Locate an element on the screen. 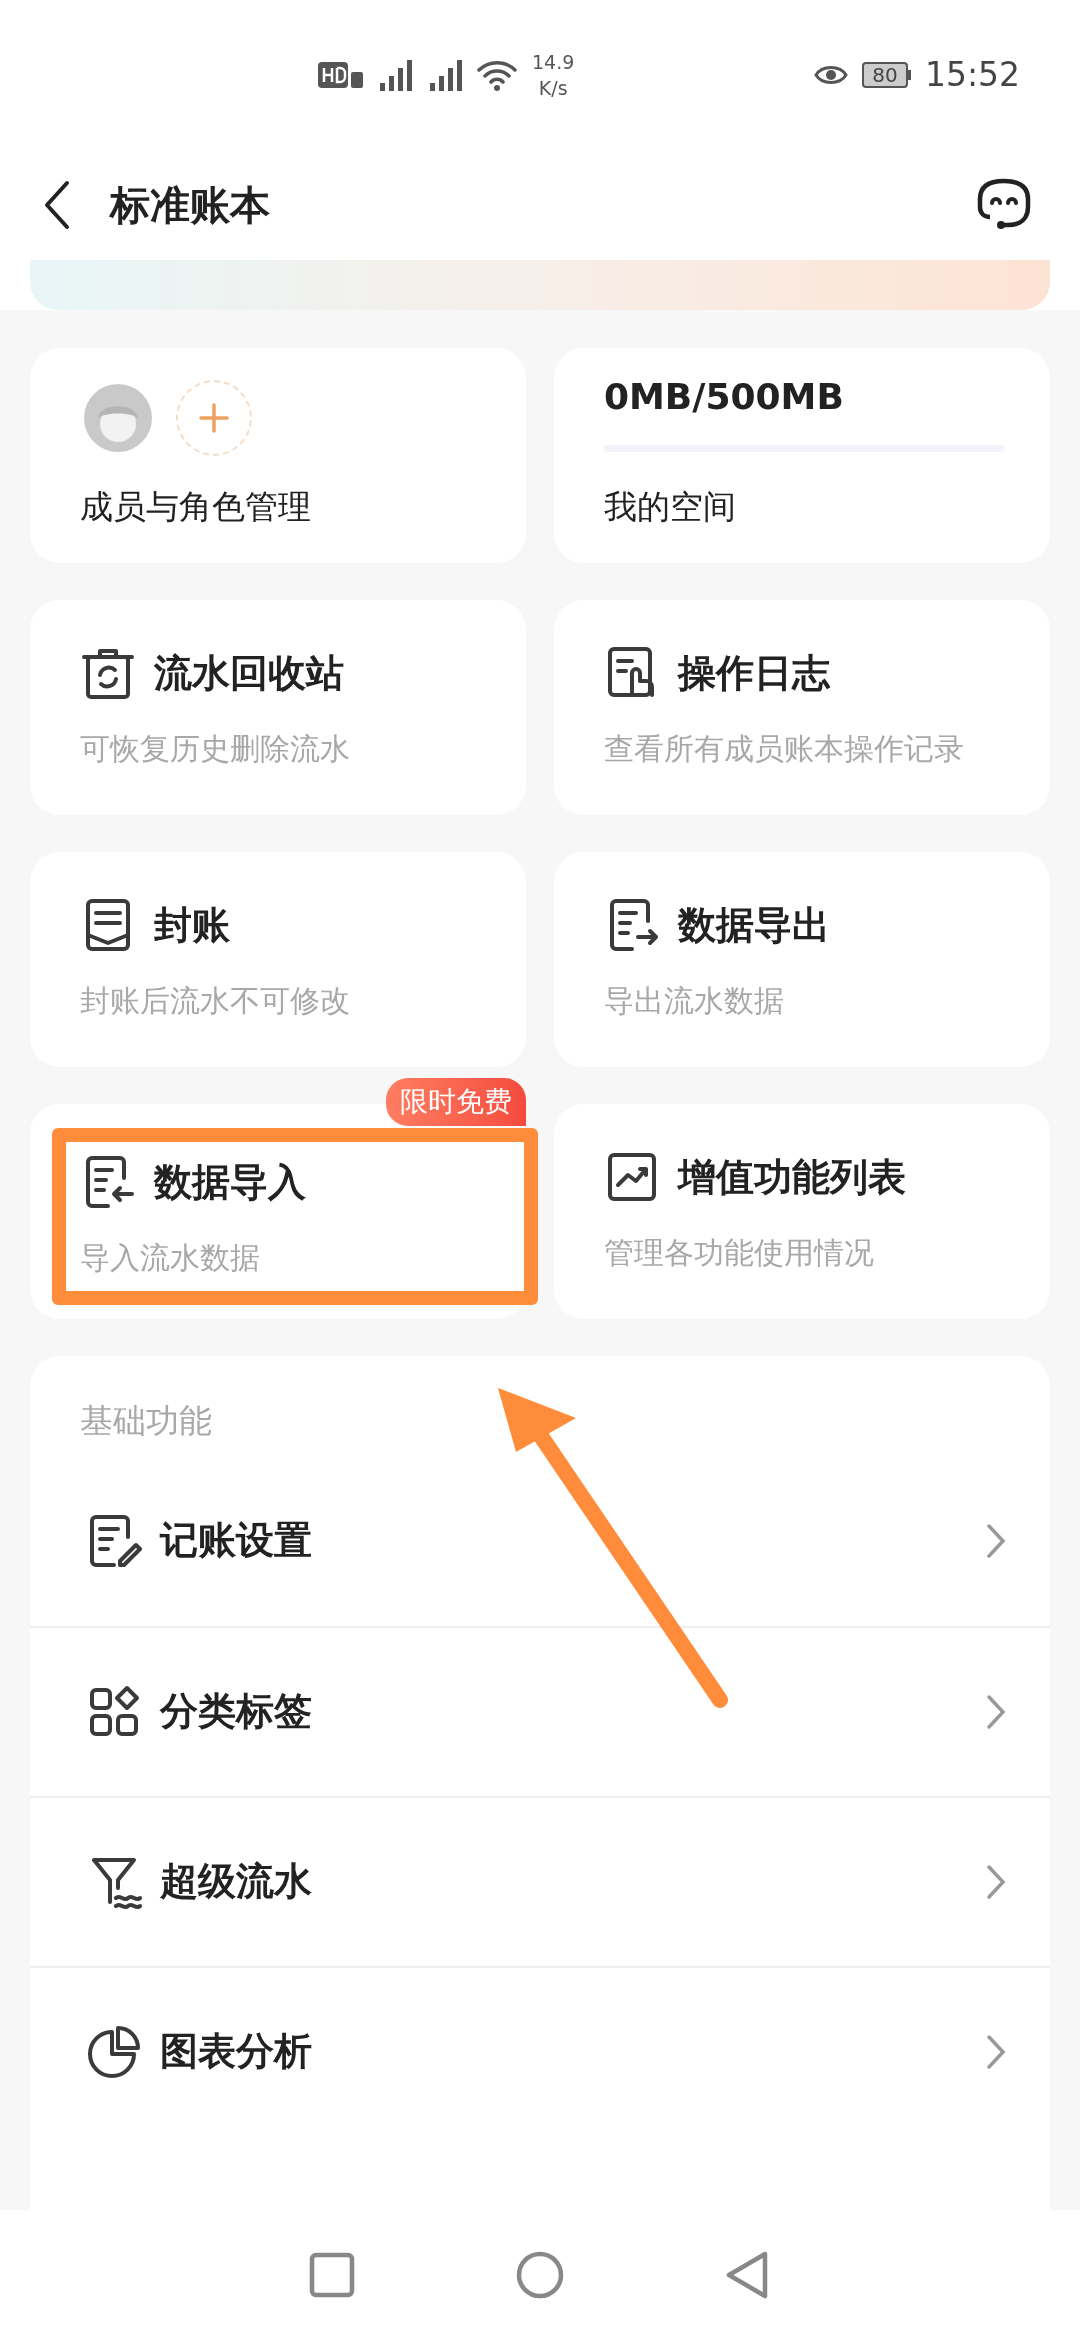 This screenshot has width=1080, height=2340. row-label: 图表分析 is located at coordinates (236, 2051).